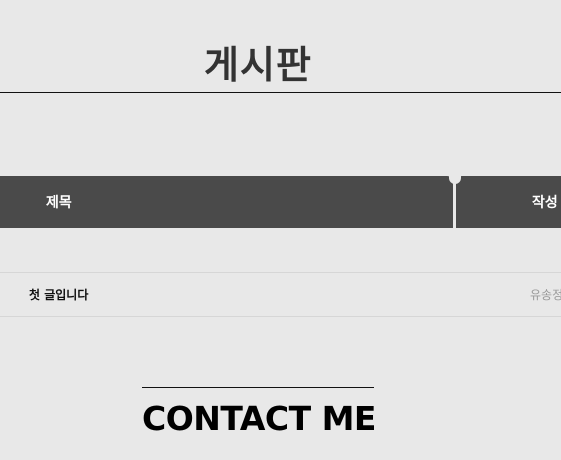 The height and width of the screenshot is (460, 561). Describe the element at coordinates (258, 387) in the screenshot. I see `contact-divider` at that location.